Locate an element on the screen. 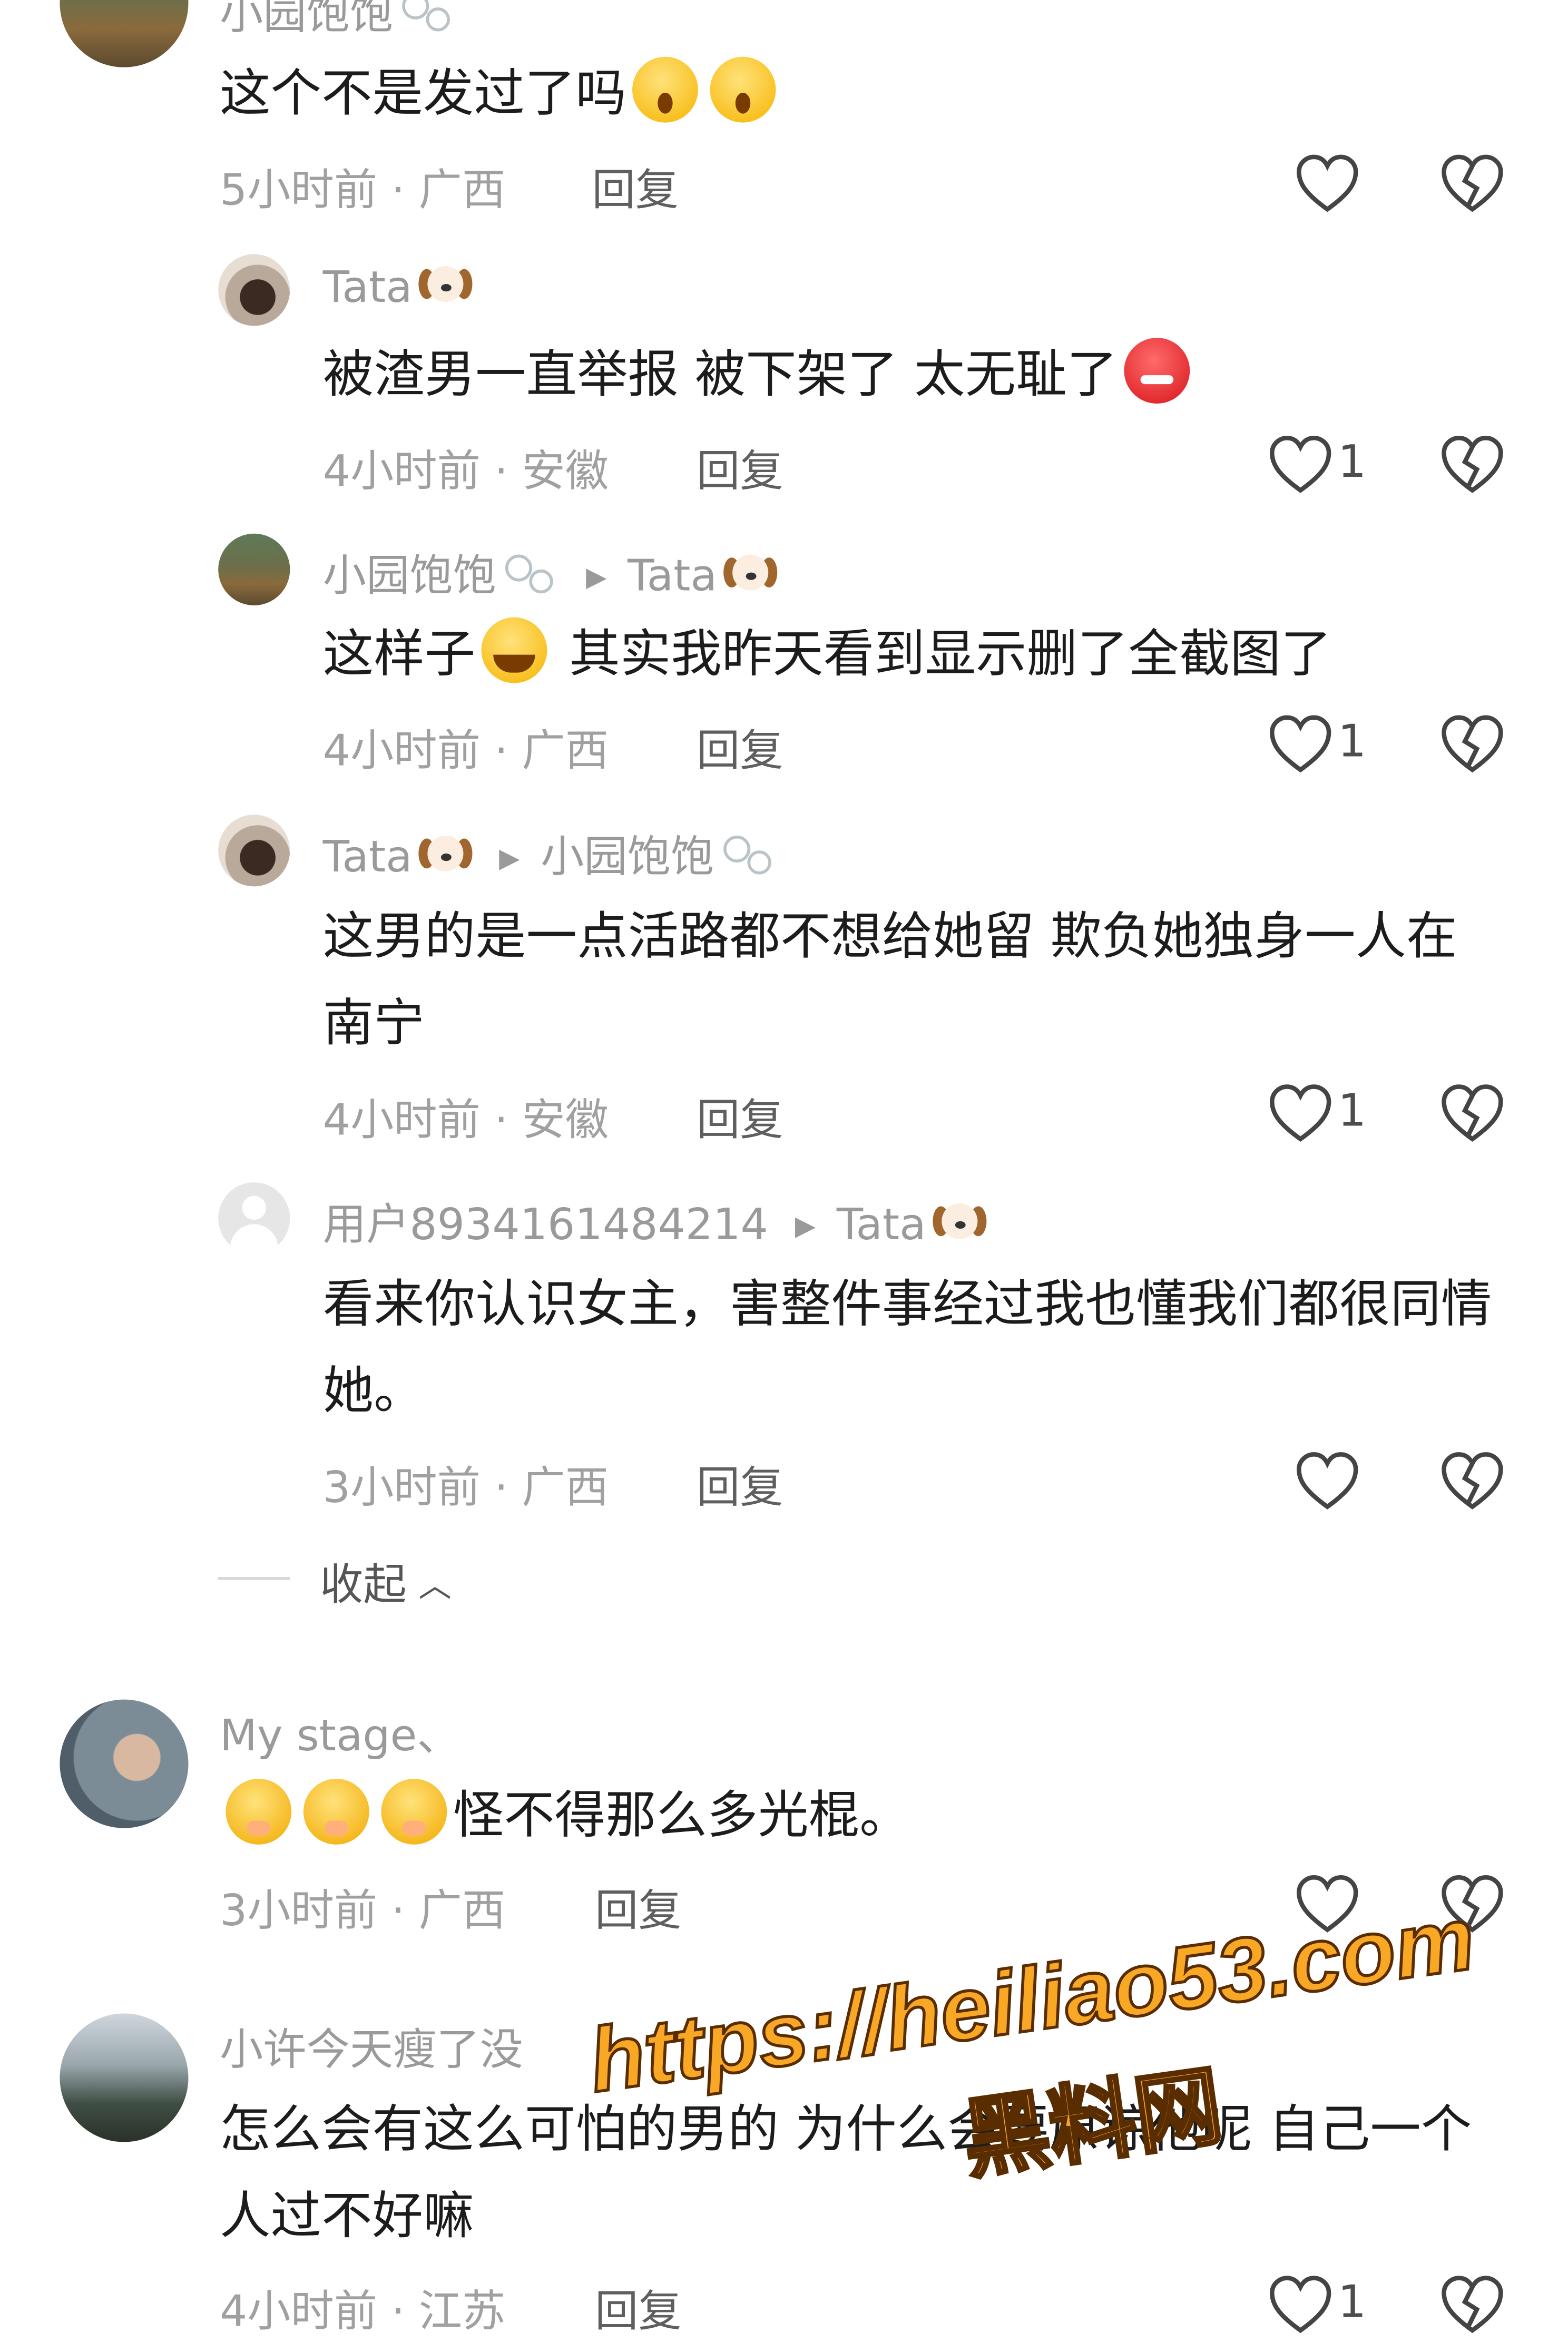 Image resolution: width=1568 pixels, height=2352 pixels. comment-username: 小许今天瘦了没 is located at coordinates (372, 2046).